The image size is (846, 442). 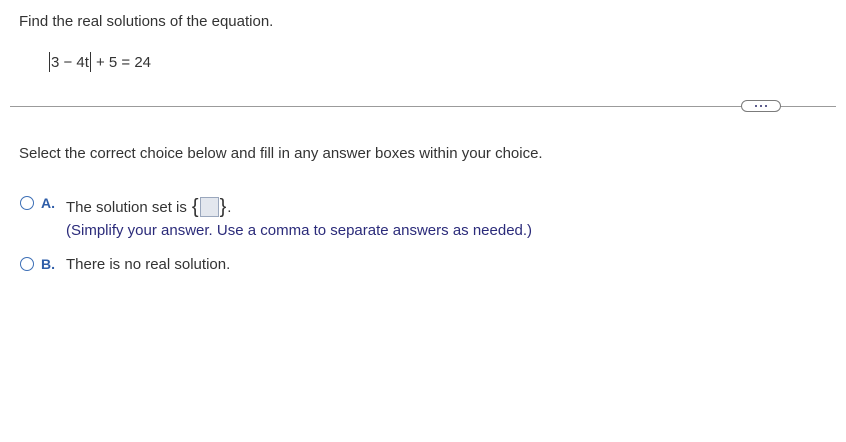 What do you see at coordinates (48, 203) in the screenshot?
I see `choice-a-letter: A.` at bounding box center [48, 203].